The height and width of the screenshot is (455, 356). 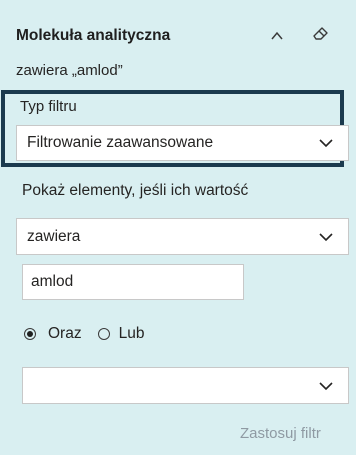 What do you see at coordinates (52, 281) in the screenshot?
I see `value-input-text: amlod` at bounding box center [52, 281].